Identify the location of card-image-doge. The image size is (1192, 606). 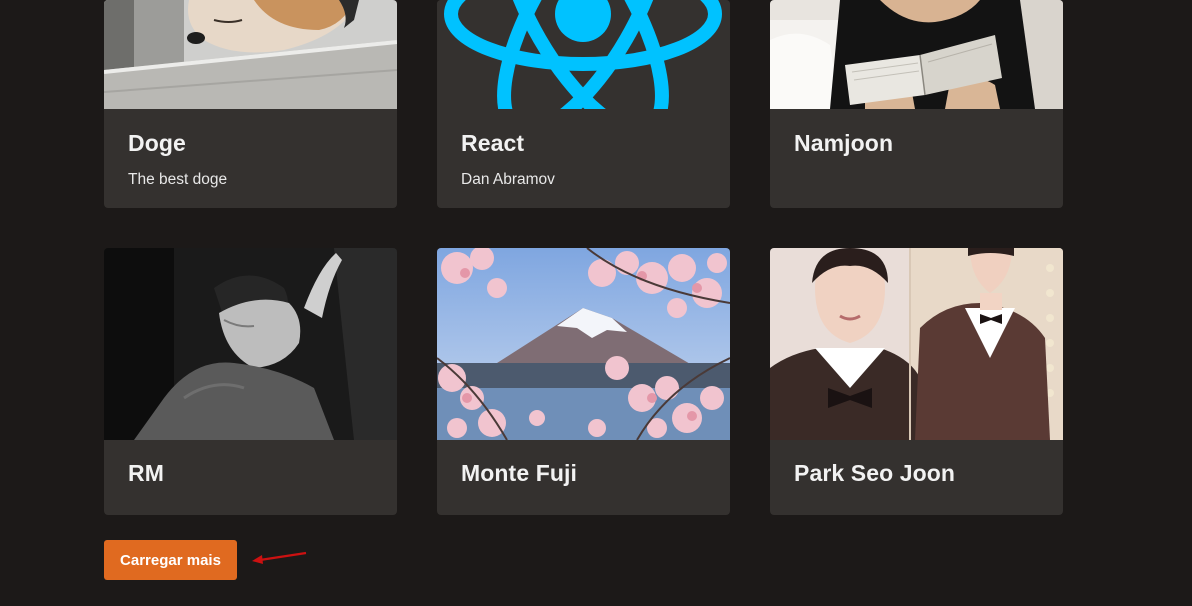
(250, 54).